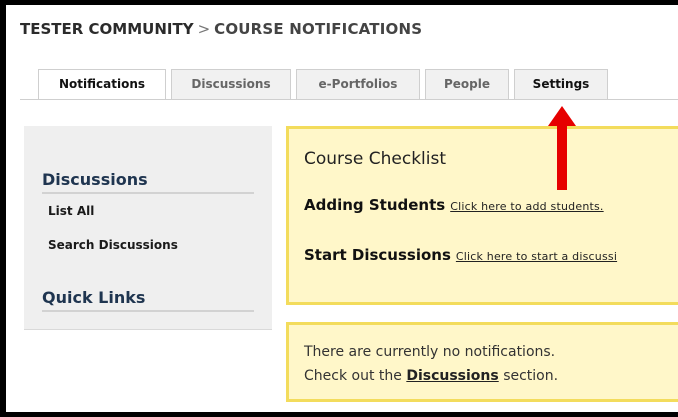 Image resolution: width=678 pixels, height=417 pixels. I want to click on tabs-baseline, so click(349, 99).